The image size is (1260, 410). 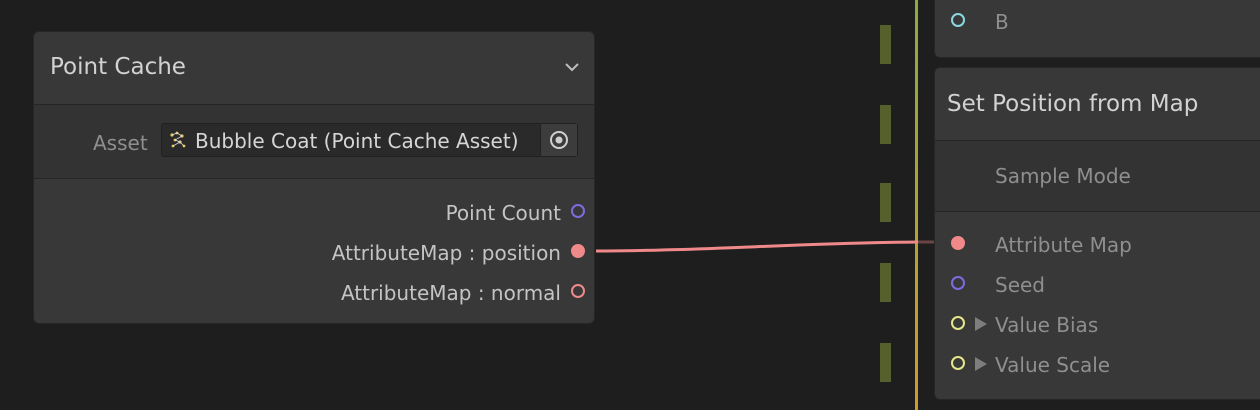 I want to click on value-scale-label: Value Scale, so click(x=1053, y=365).